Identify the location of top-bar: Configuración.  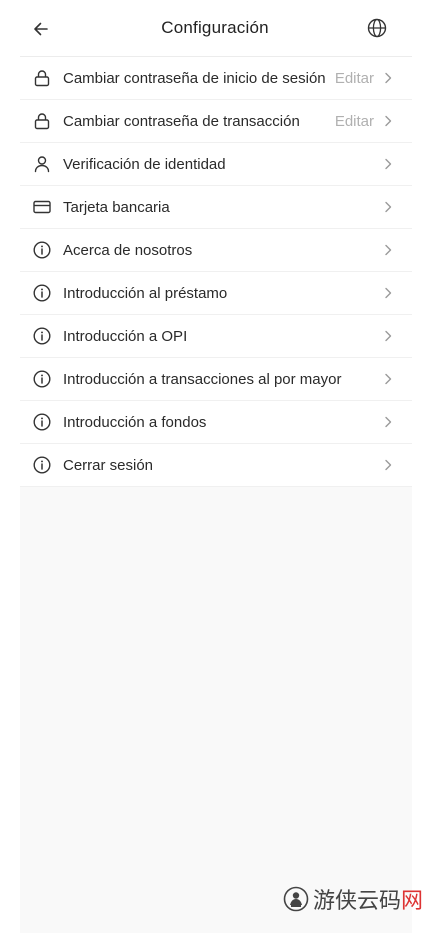
(215, 28).